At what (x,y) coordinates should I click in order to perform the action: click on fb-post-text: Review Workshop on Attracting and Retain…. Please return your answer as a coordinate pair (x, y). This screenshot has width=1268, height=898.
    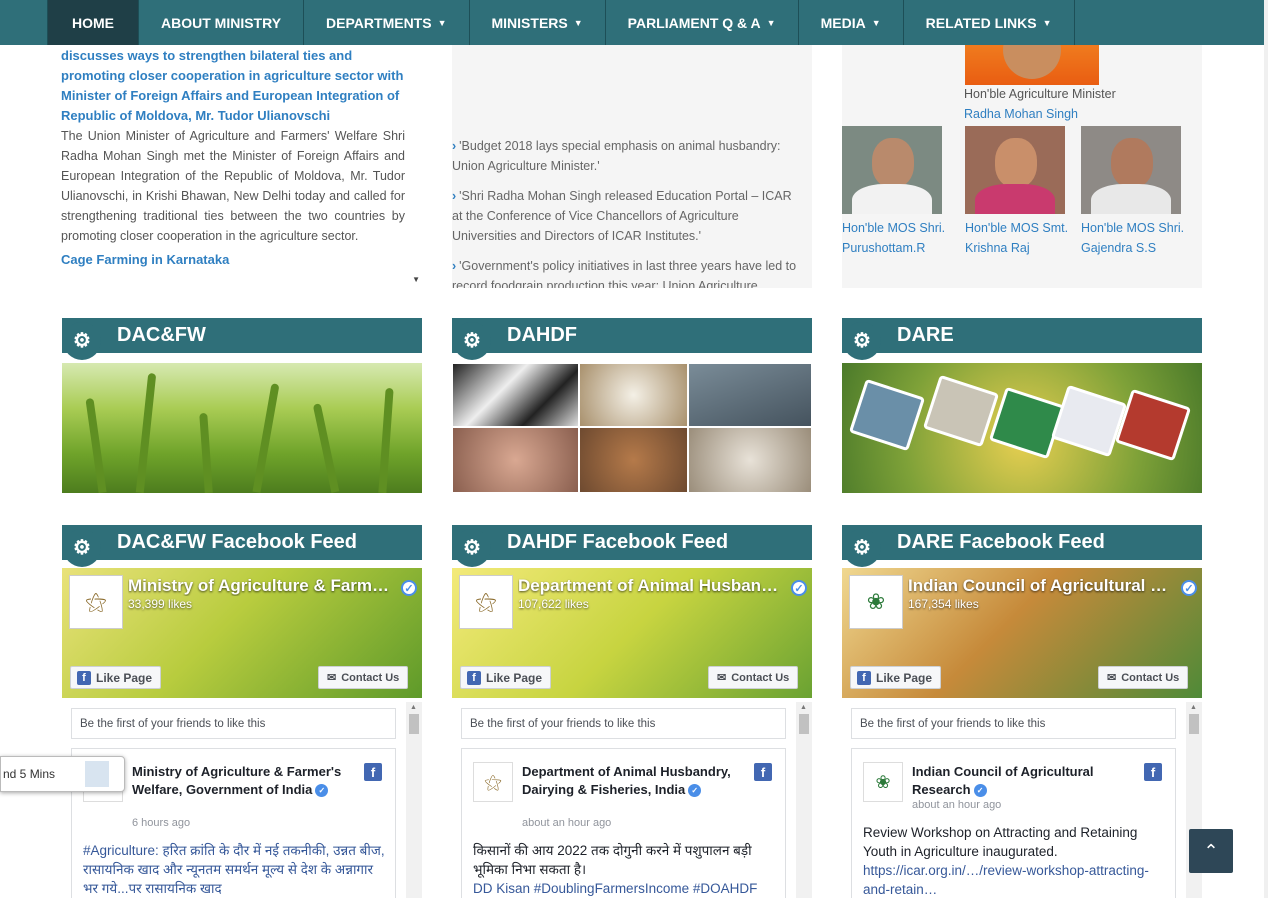
    Looking at the image, I should click on (1015, 860).